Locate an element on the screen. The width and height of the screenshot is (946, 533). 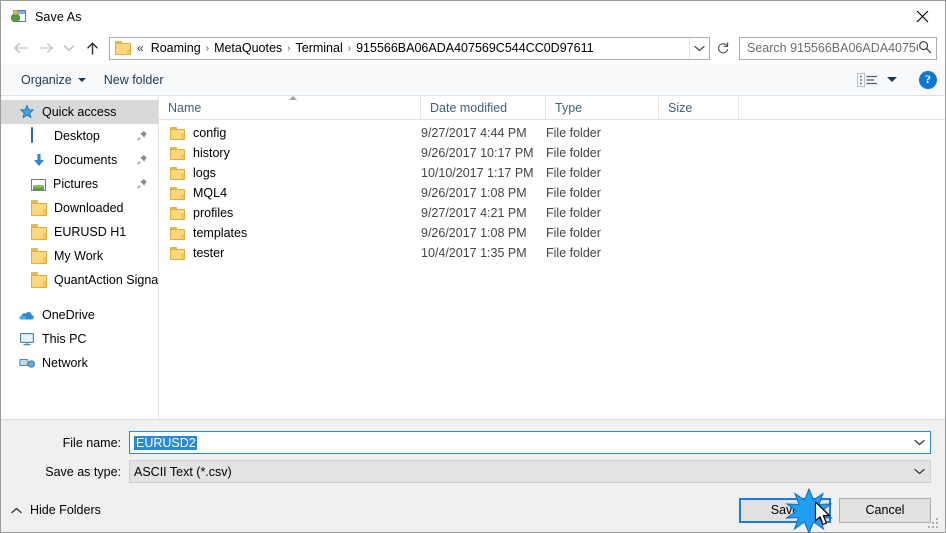
sidebar-item-onedrive: OneDrive is located at coordinates (79, 315).